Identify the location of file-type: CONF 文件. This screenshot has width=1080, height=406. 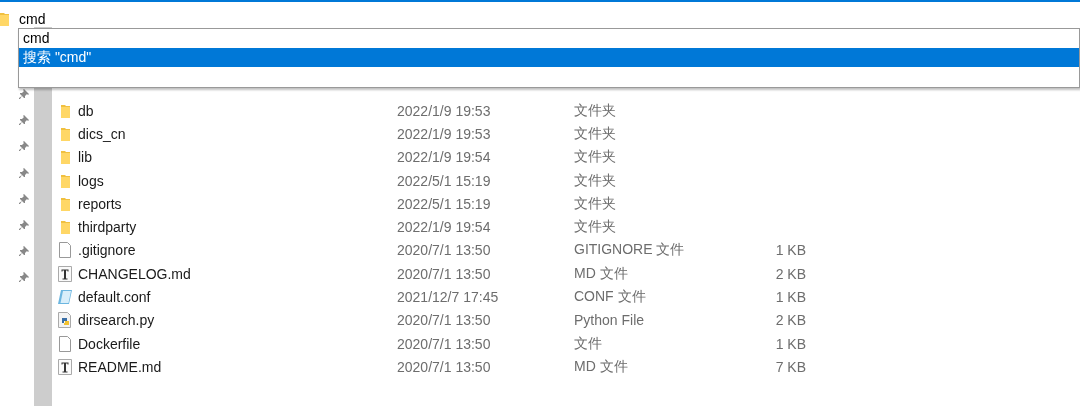
(610, 297).